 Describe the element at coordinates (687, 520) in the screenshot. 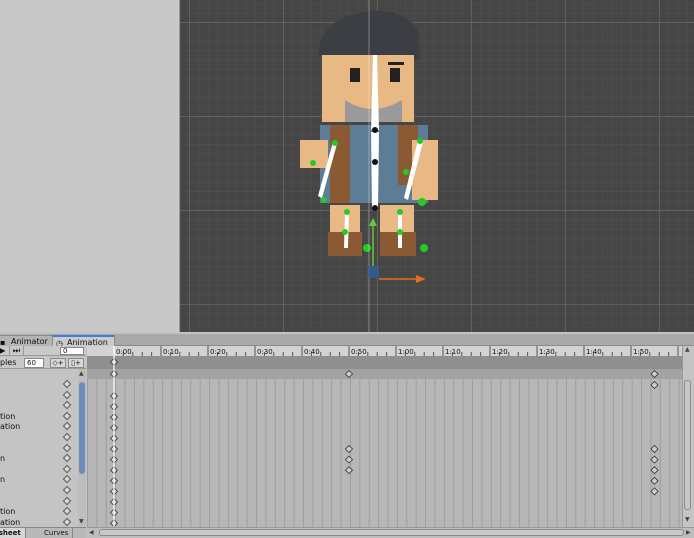

I see `dopesheet-scroll-down-icon: ▼` at that location.